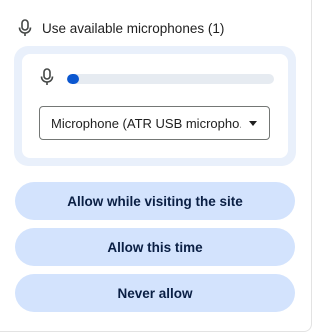 The width and height of the screenshot is (328, 336). What do you see at coordinates (155, 247) in the screenshot?
I see `allow-this-time-button: Allow this time` at bounding box center [155, 247].